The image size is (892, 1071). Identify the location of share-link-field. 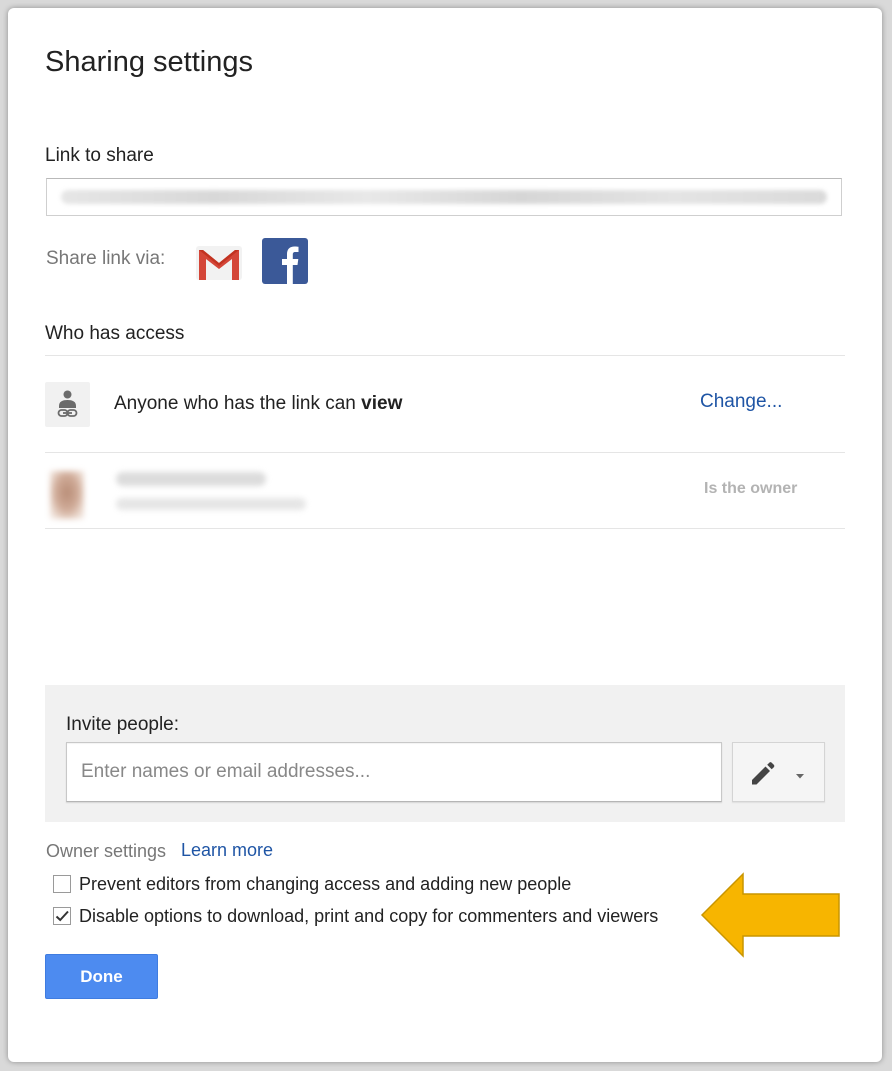
(444, 197).